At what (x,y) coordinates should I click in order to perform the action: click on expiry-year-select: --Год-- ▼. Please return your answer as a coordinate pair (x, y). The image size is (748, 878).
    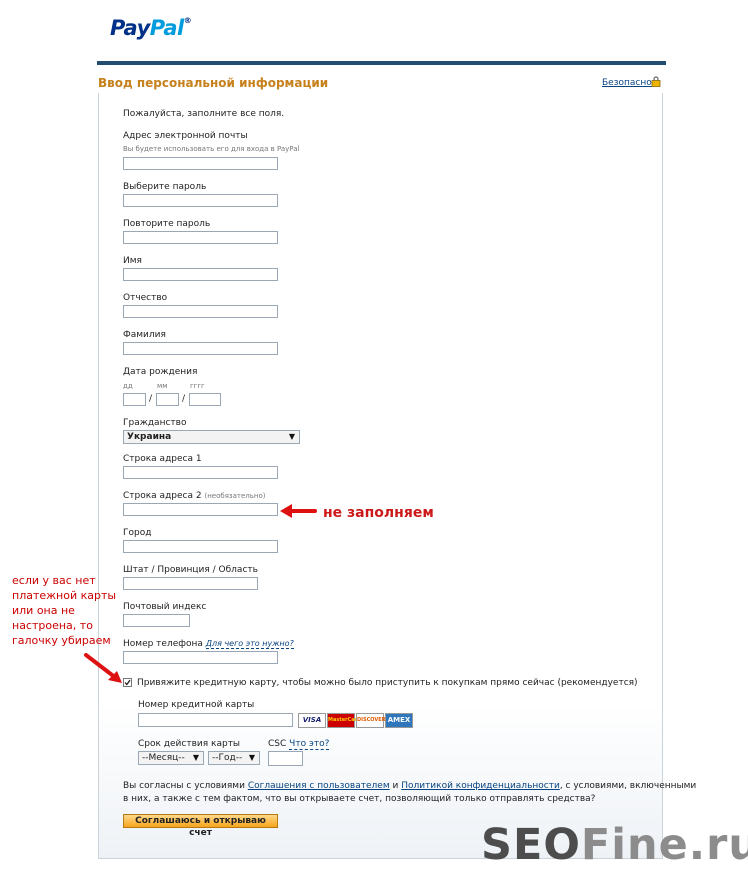
    Looking at the image, I should click on (234, 758).